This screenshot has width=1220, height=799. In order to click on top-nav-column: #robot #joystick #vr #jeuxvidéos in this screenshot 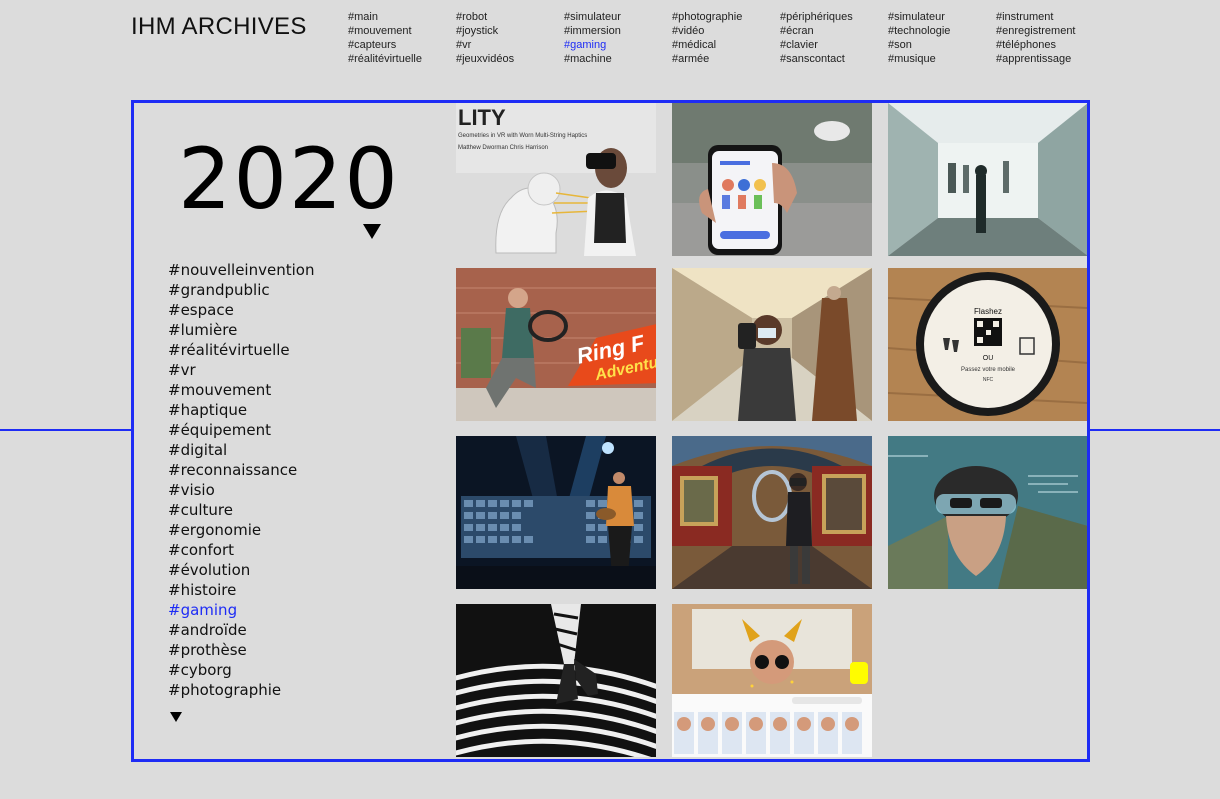, I will do `click(508, 38)`.